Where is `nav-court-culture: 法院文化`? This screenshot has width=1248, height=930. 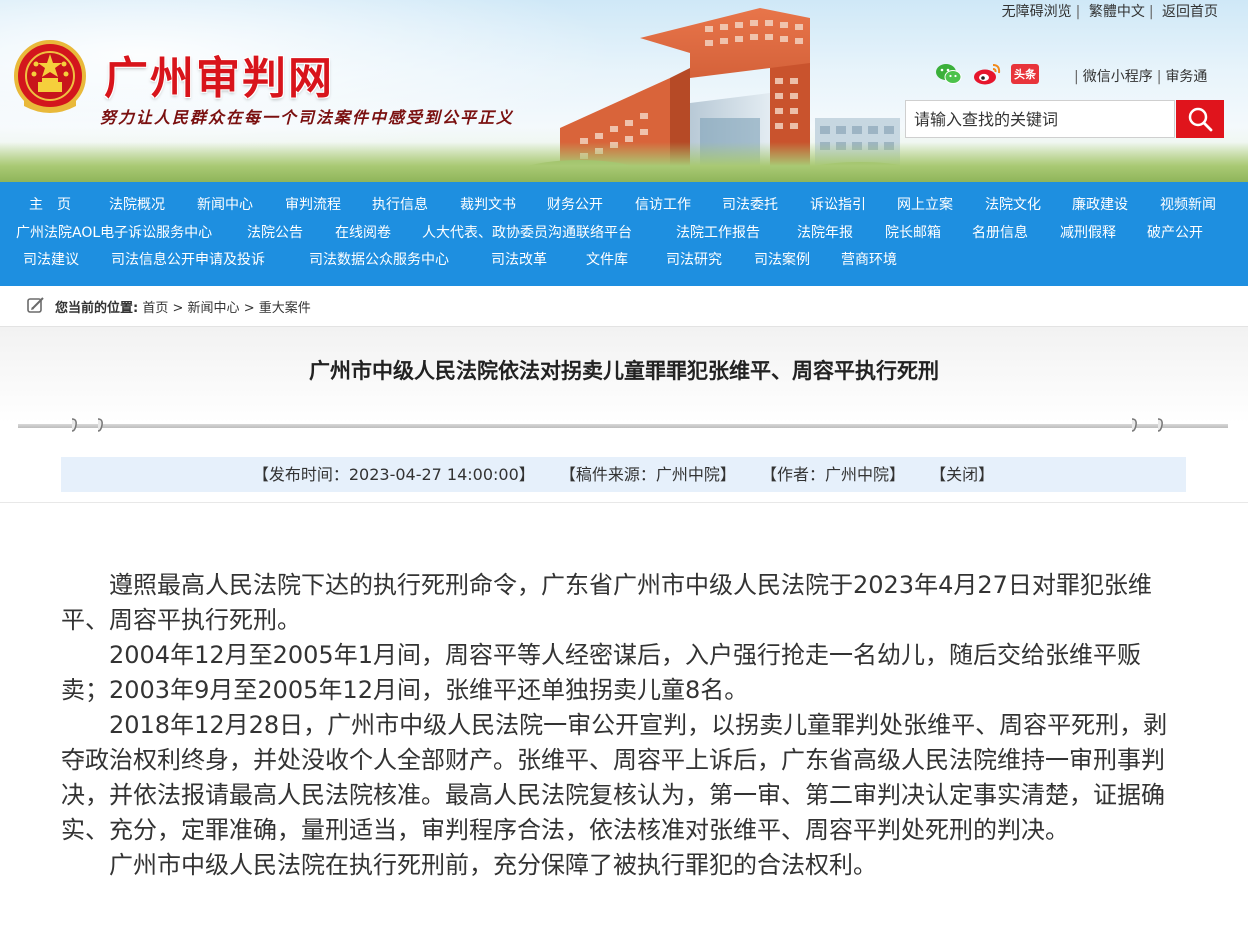
nav-court-culture: 法院文化 is located at coordinates (1013, 205).